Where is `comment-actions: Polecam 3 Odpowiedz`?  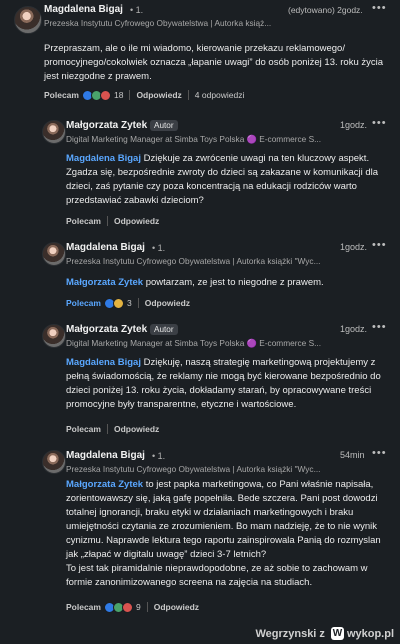 comment-actions: Polecam 3 Odpowiedz is located at coordinates (128, 303).